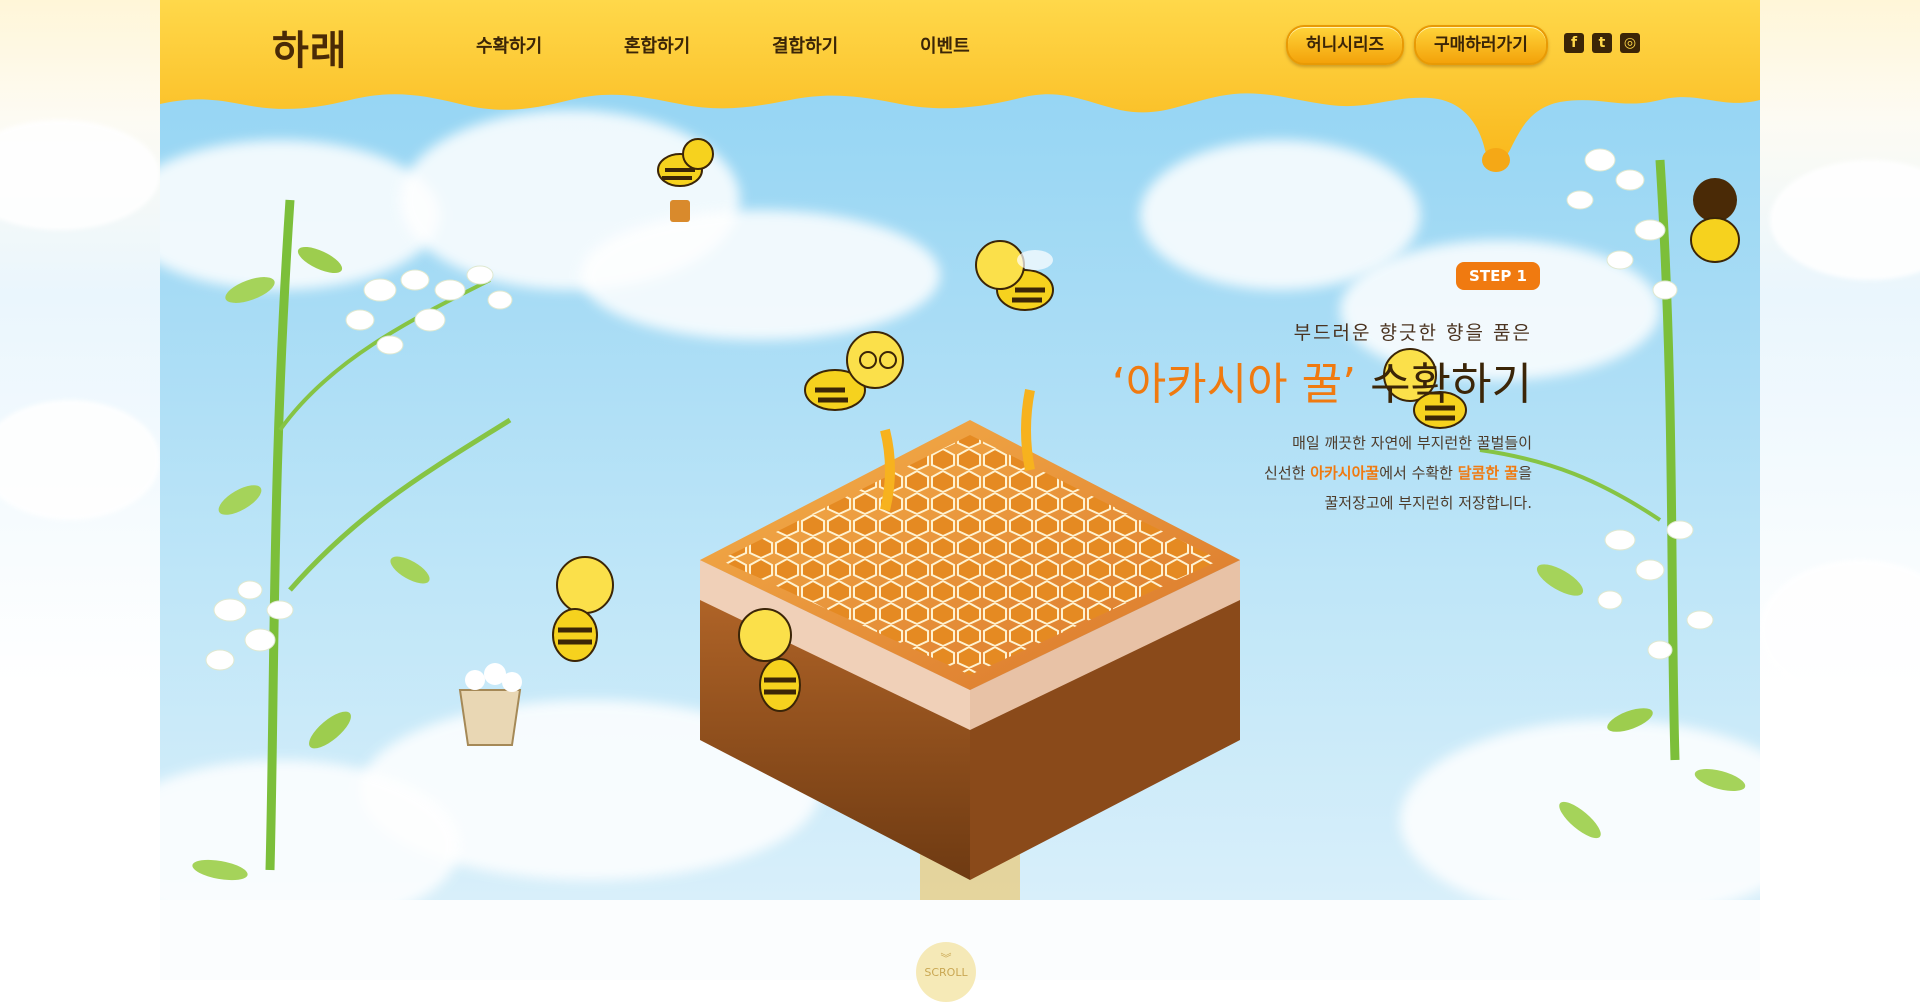  What do you see at coordinates (657, 45) in the screenshot?
I see `nav-item-blend: 혼합하기` at bounding box center [657, 45].